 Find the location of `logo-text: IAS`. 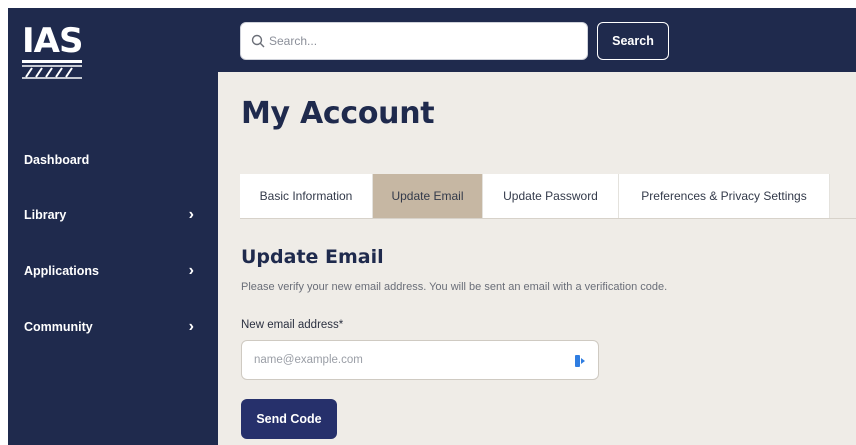

logo-text: IAS is located at coordinates (52, 42).